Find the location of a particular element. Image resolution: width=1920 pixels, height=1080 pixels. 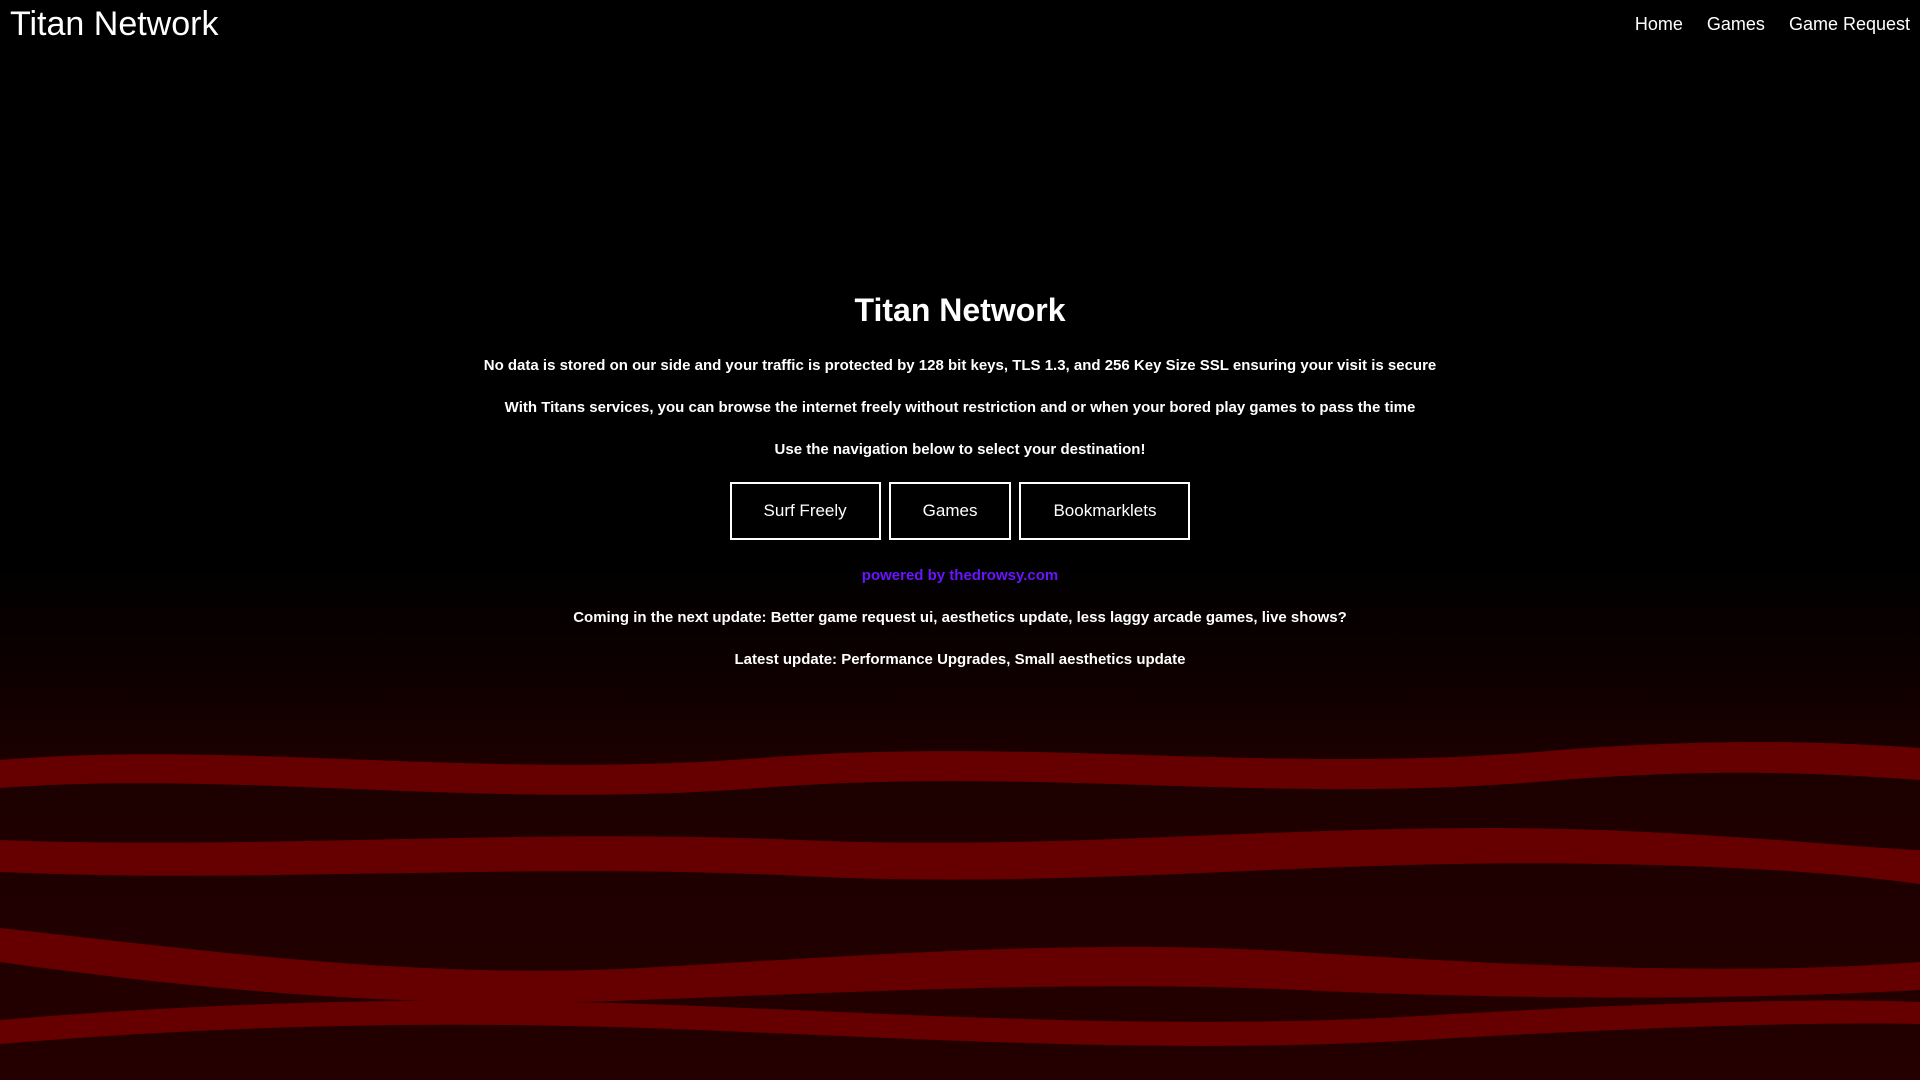

games-button: Games is located at coordinates (950, 511).